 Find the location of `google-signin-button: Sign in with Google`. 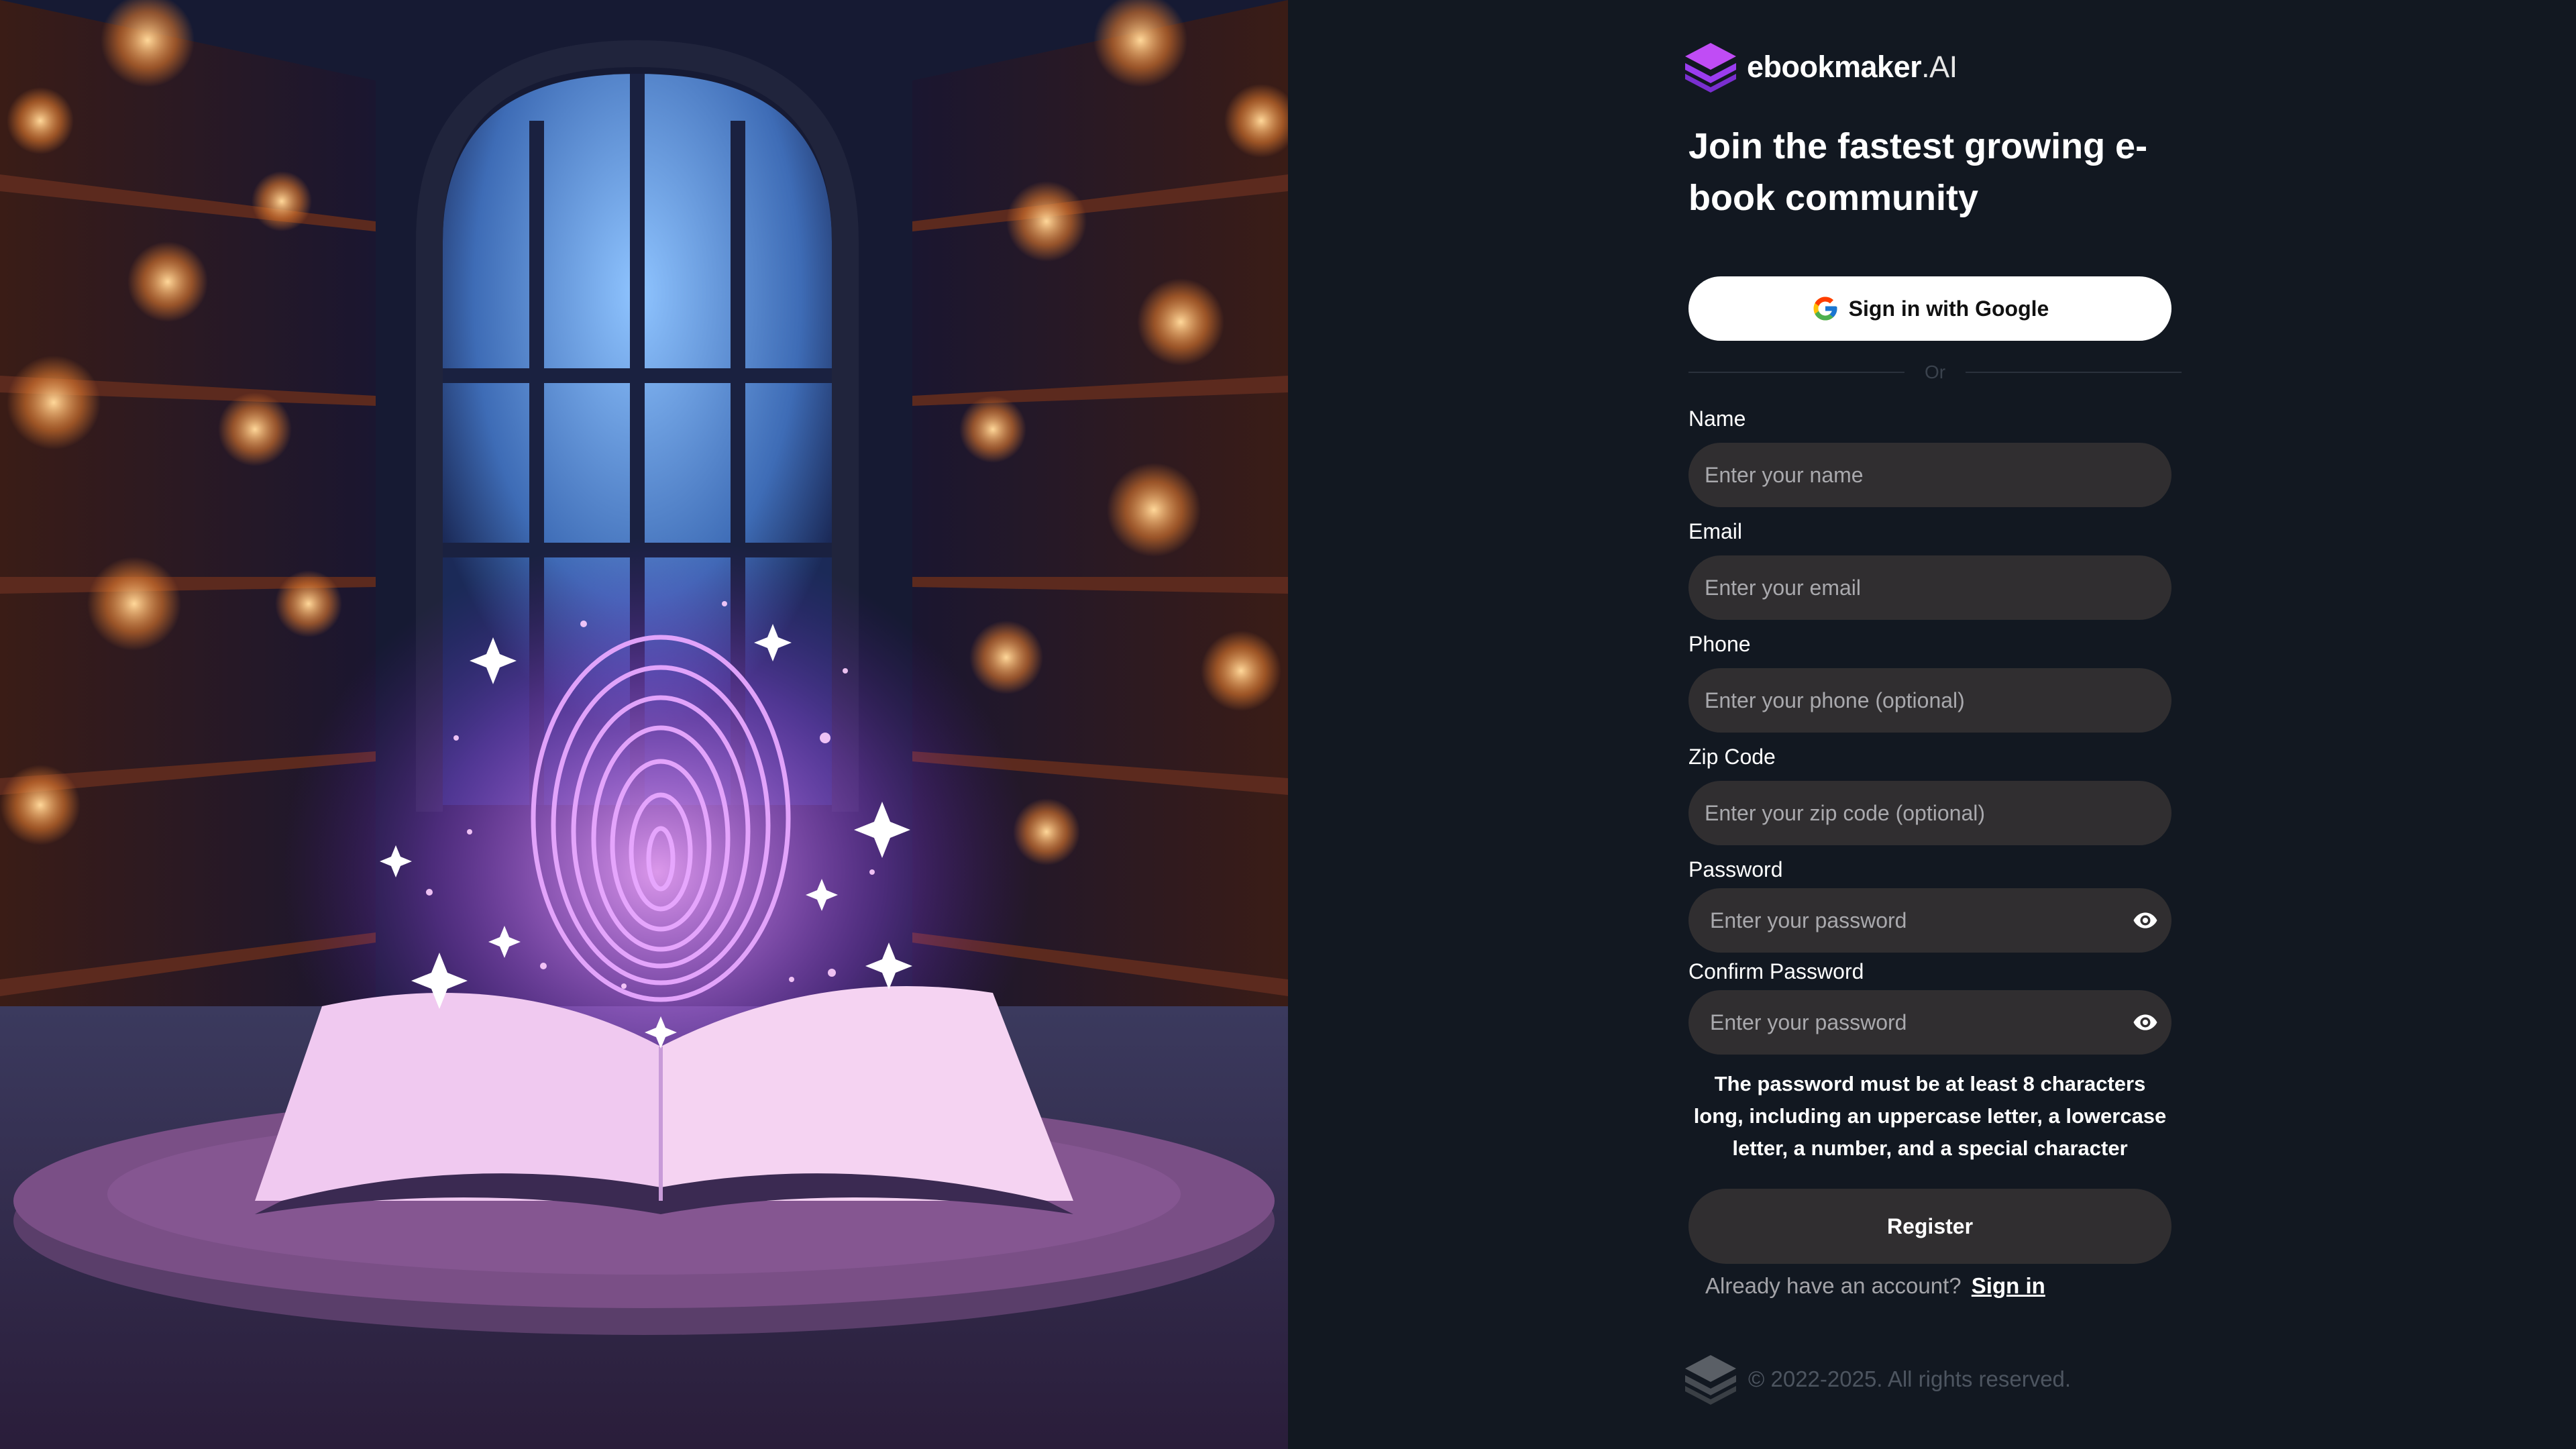

google-signin-button: Sign in with Google is located at coordinates (1929, 308).